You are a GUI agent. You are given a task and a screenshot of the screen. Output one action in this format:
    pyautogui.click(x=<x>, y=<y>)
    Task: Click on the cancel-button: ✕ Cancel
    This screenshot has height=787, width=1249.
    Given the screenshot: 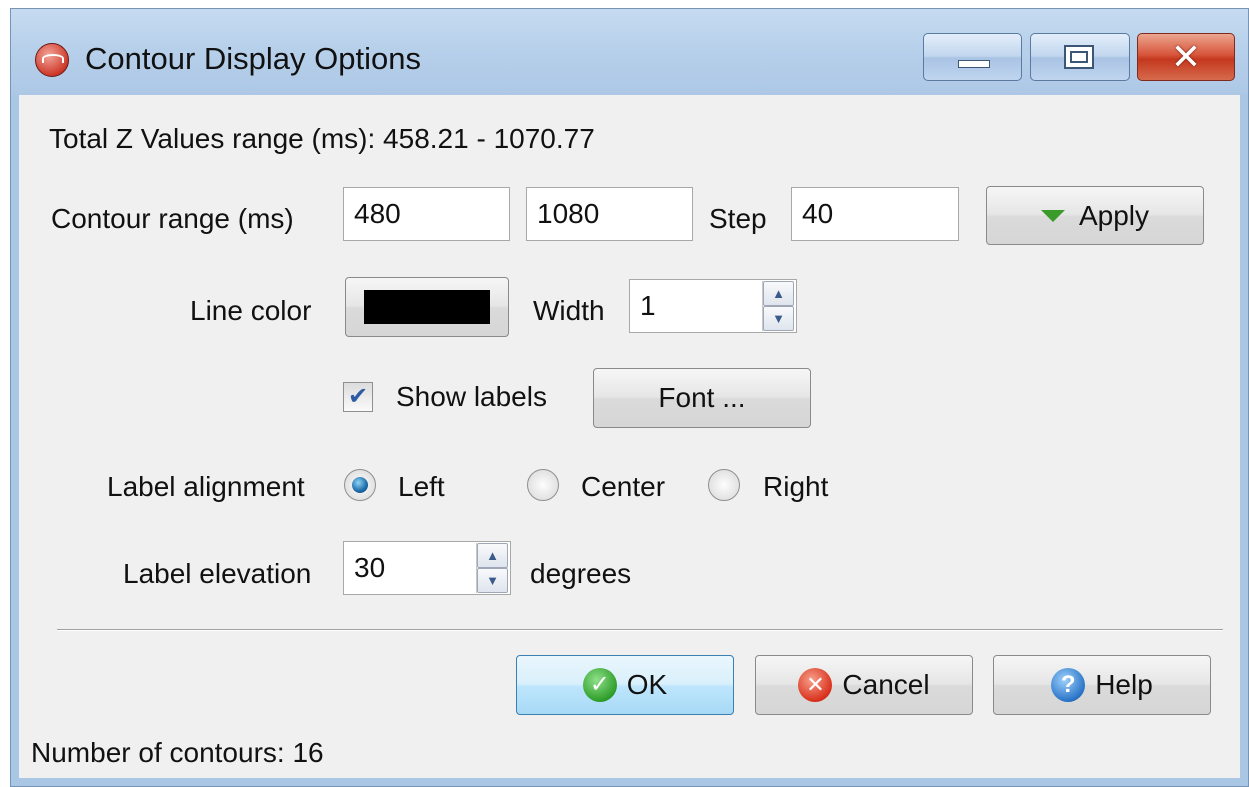 What is the action you would take?
    pyautogui.click(x=864, y=685)
    